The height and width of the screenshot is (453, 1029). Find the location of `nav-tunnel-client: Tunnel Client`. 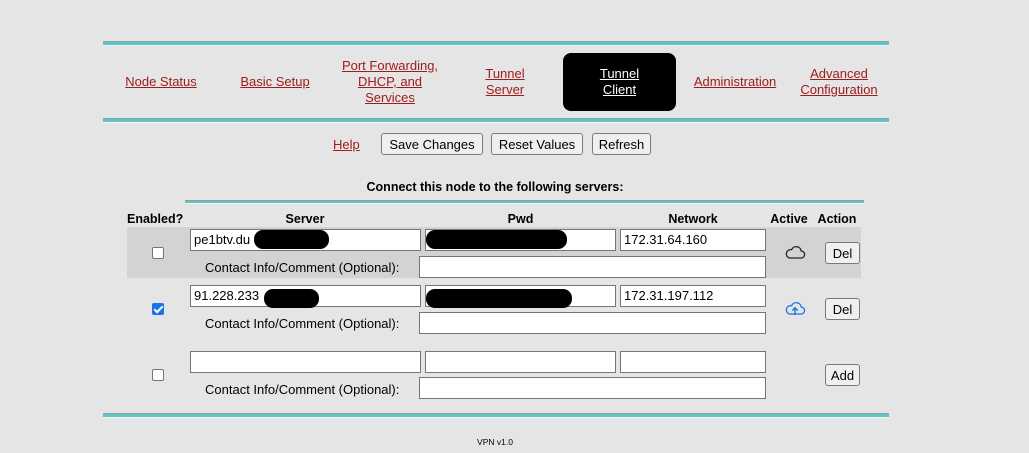

nav-tunnel-client: Tunnel Client is located at coordinates (619, 82).